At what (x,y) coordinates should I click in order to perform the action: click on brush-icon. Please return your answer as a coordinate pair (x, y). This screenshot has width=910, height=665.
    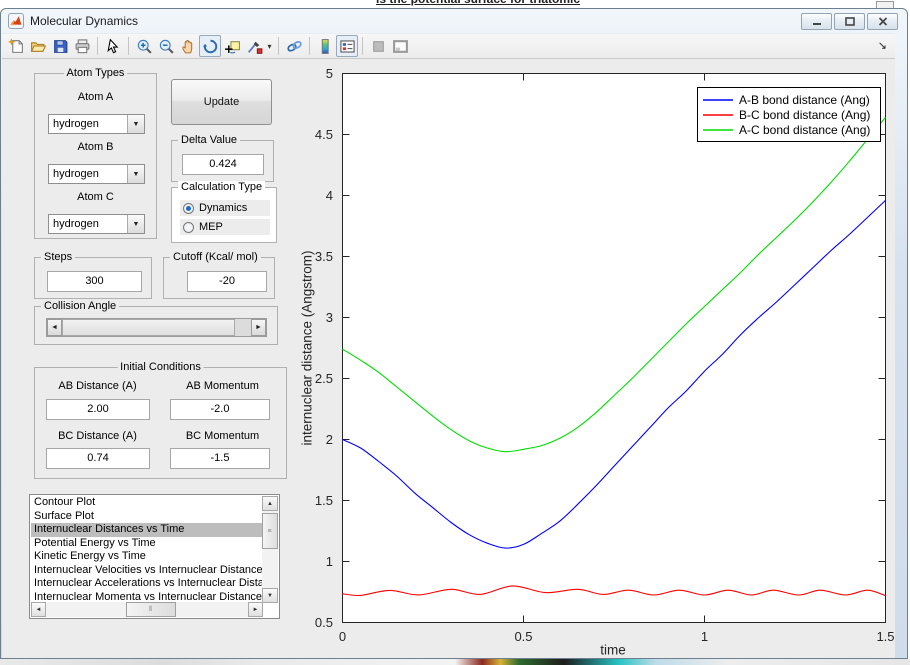
    Looking at the image, I should click on (254, 47).